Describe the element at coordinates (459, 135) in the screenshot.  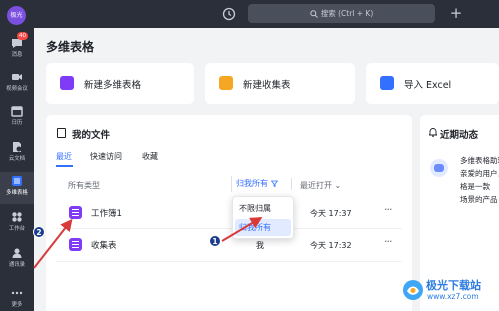
I see `recent-activity-title: 近期动态` at that location.